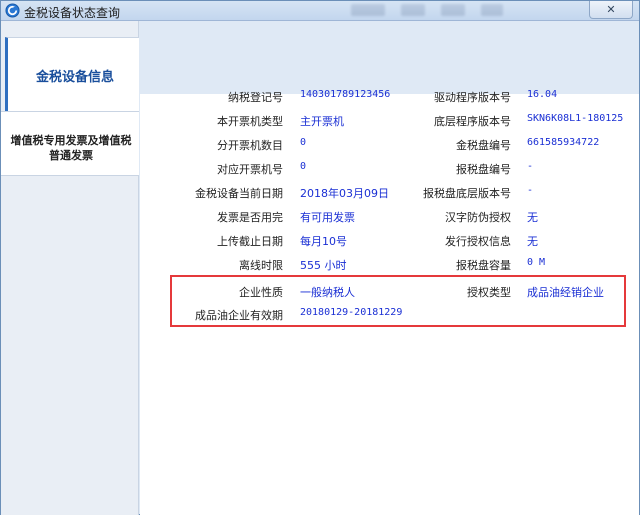  Describe the element at coordinates (327, 292) in the screenshot. I see `field-value: 一般纳税人` at that location.